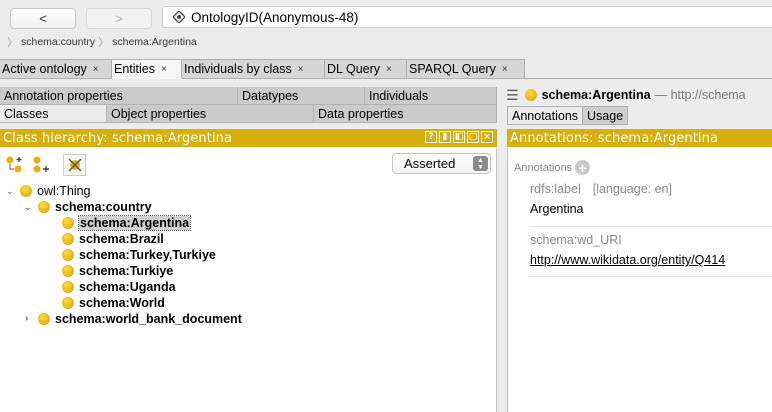 This screenshot has height=412, width=772. Describe the element at coordinates (354, 69) in the screenshot. I see `tab-label: DL Query` at that location.